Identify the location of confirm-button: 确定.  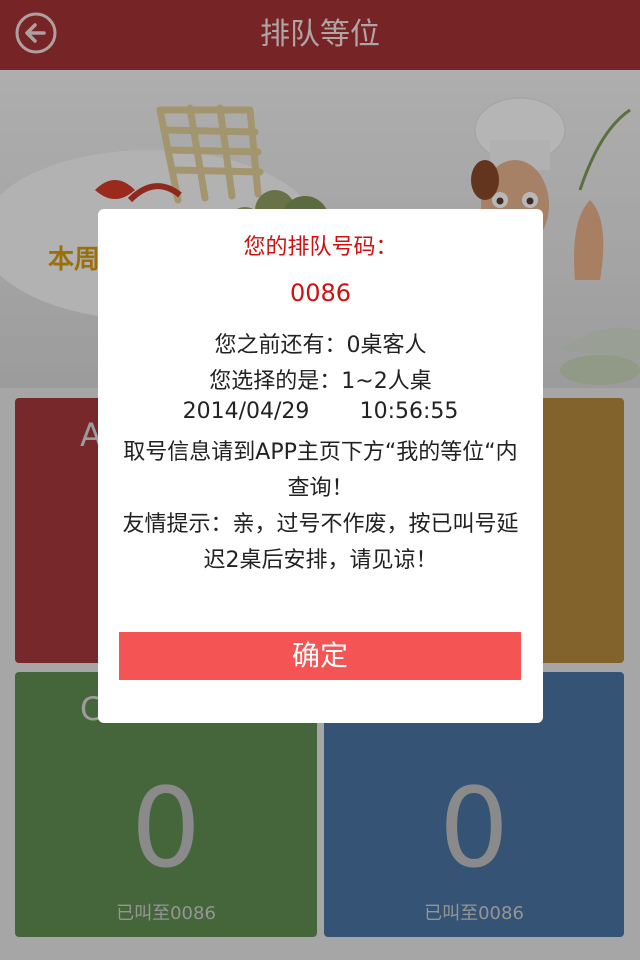
(320, 656).